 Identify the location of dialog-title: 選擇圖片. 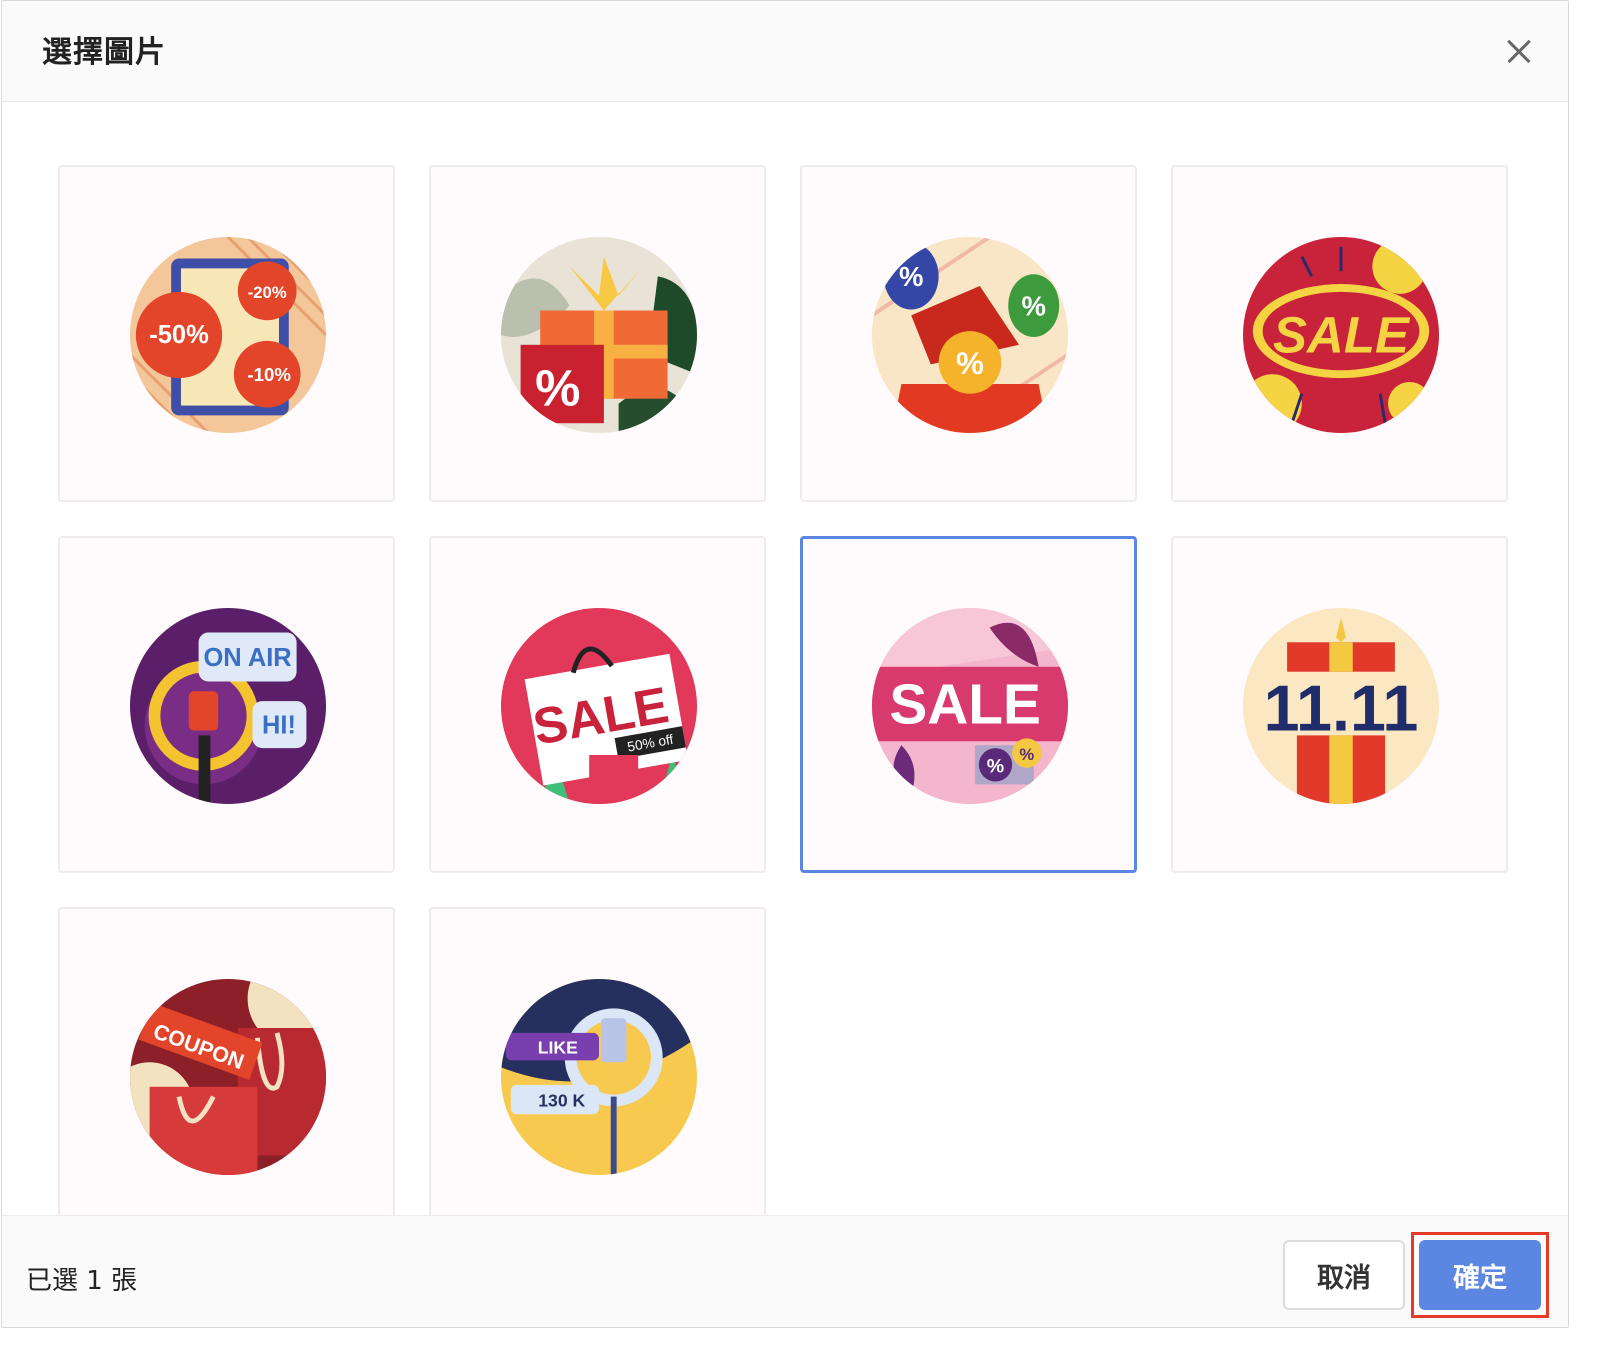
(104, 52).